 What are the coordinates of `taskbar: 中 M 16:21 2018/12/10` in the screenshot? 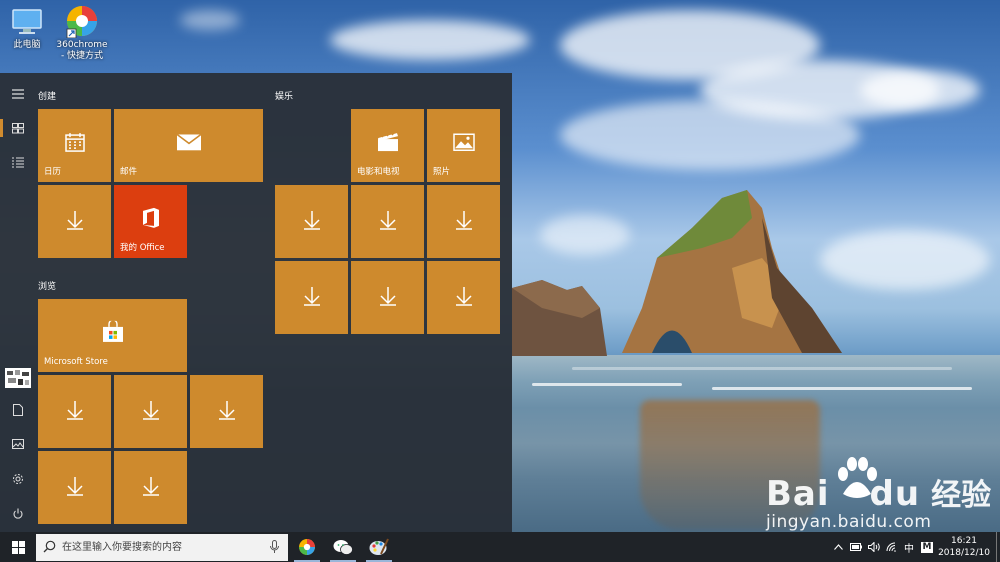 It's located at (500, 547).